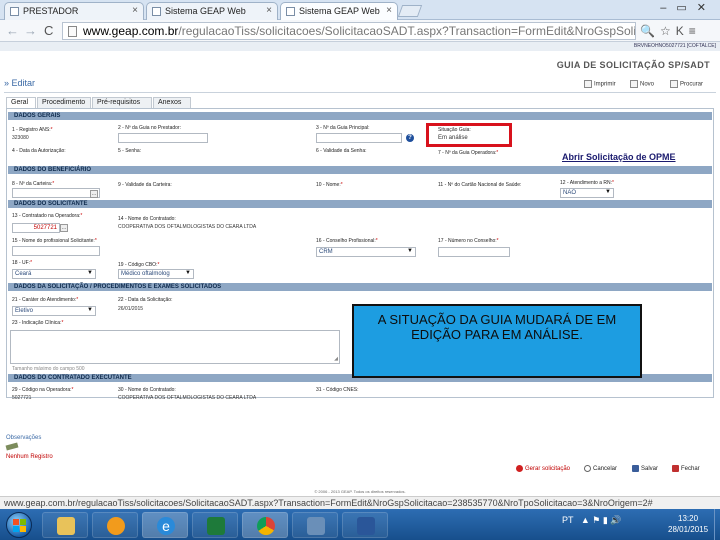 The image size is (720, 540). What do you see at coordinates (22, 398) in the screenshot?
I see `codigo-operadora-value: 5027721` at bounding box center [22, 398].